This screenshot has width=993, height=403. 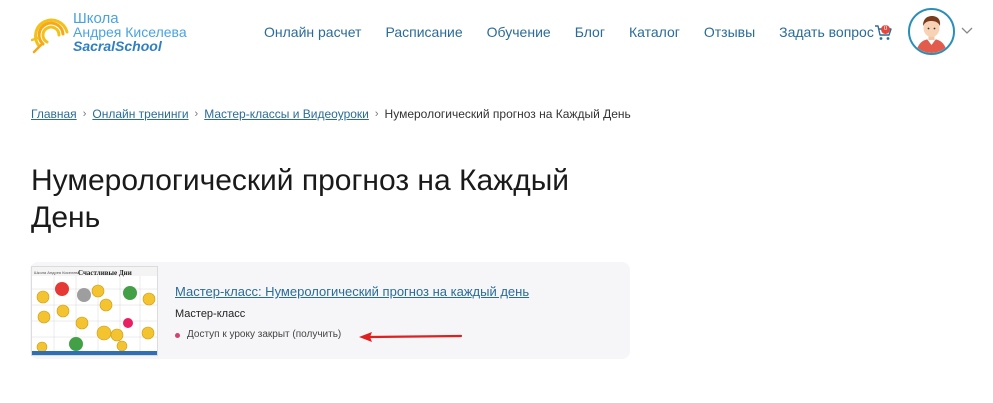 What do you see at coordinates (300, 199) in the screenshot?
I see `page-title: Нумерологический прогноз на Каждый День` at bounding box center [300, 199].